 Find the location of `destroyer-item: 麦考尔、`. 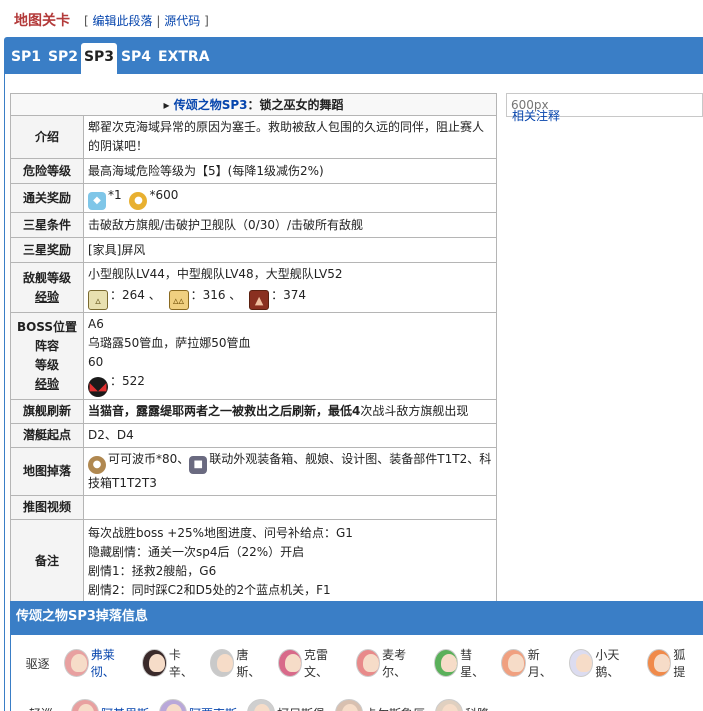

destroyer-item: 麦考尔、 is located at coordinates (389, 663).